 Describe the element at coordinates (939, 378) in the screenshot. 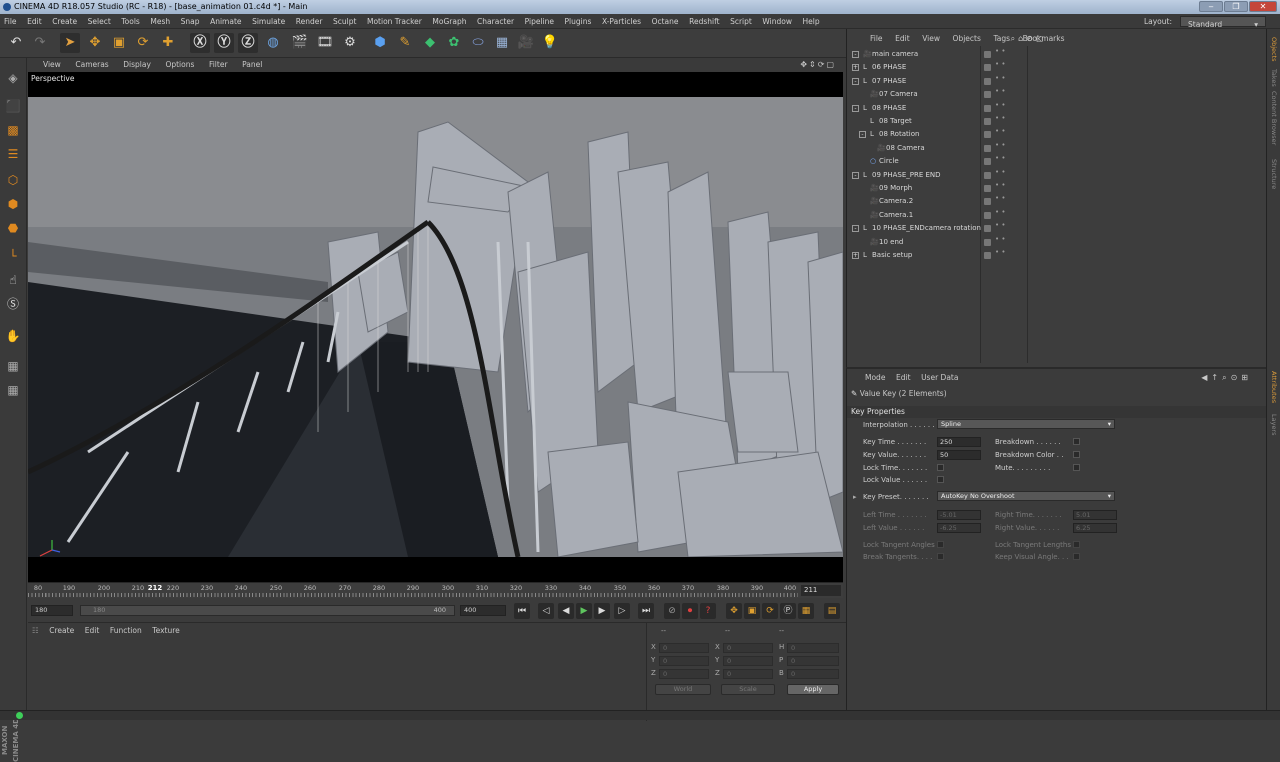

I see `attribute-menu-user-data: User Data` at that location.